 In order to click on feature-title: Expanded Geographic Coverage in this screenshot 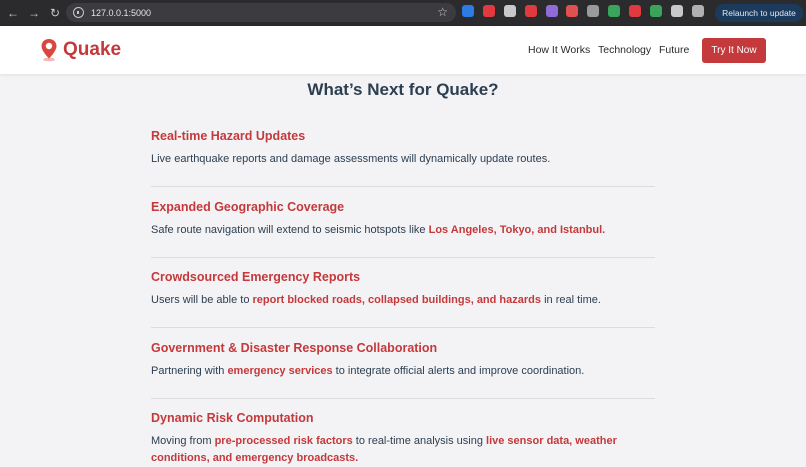, I will do `click(248, 207)`.